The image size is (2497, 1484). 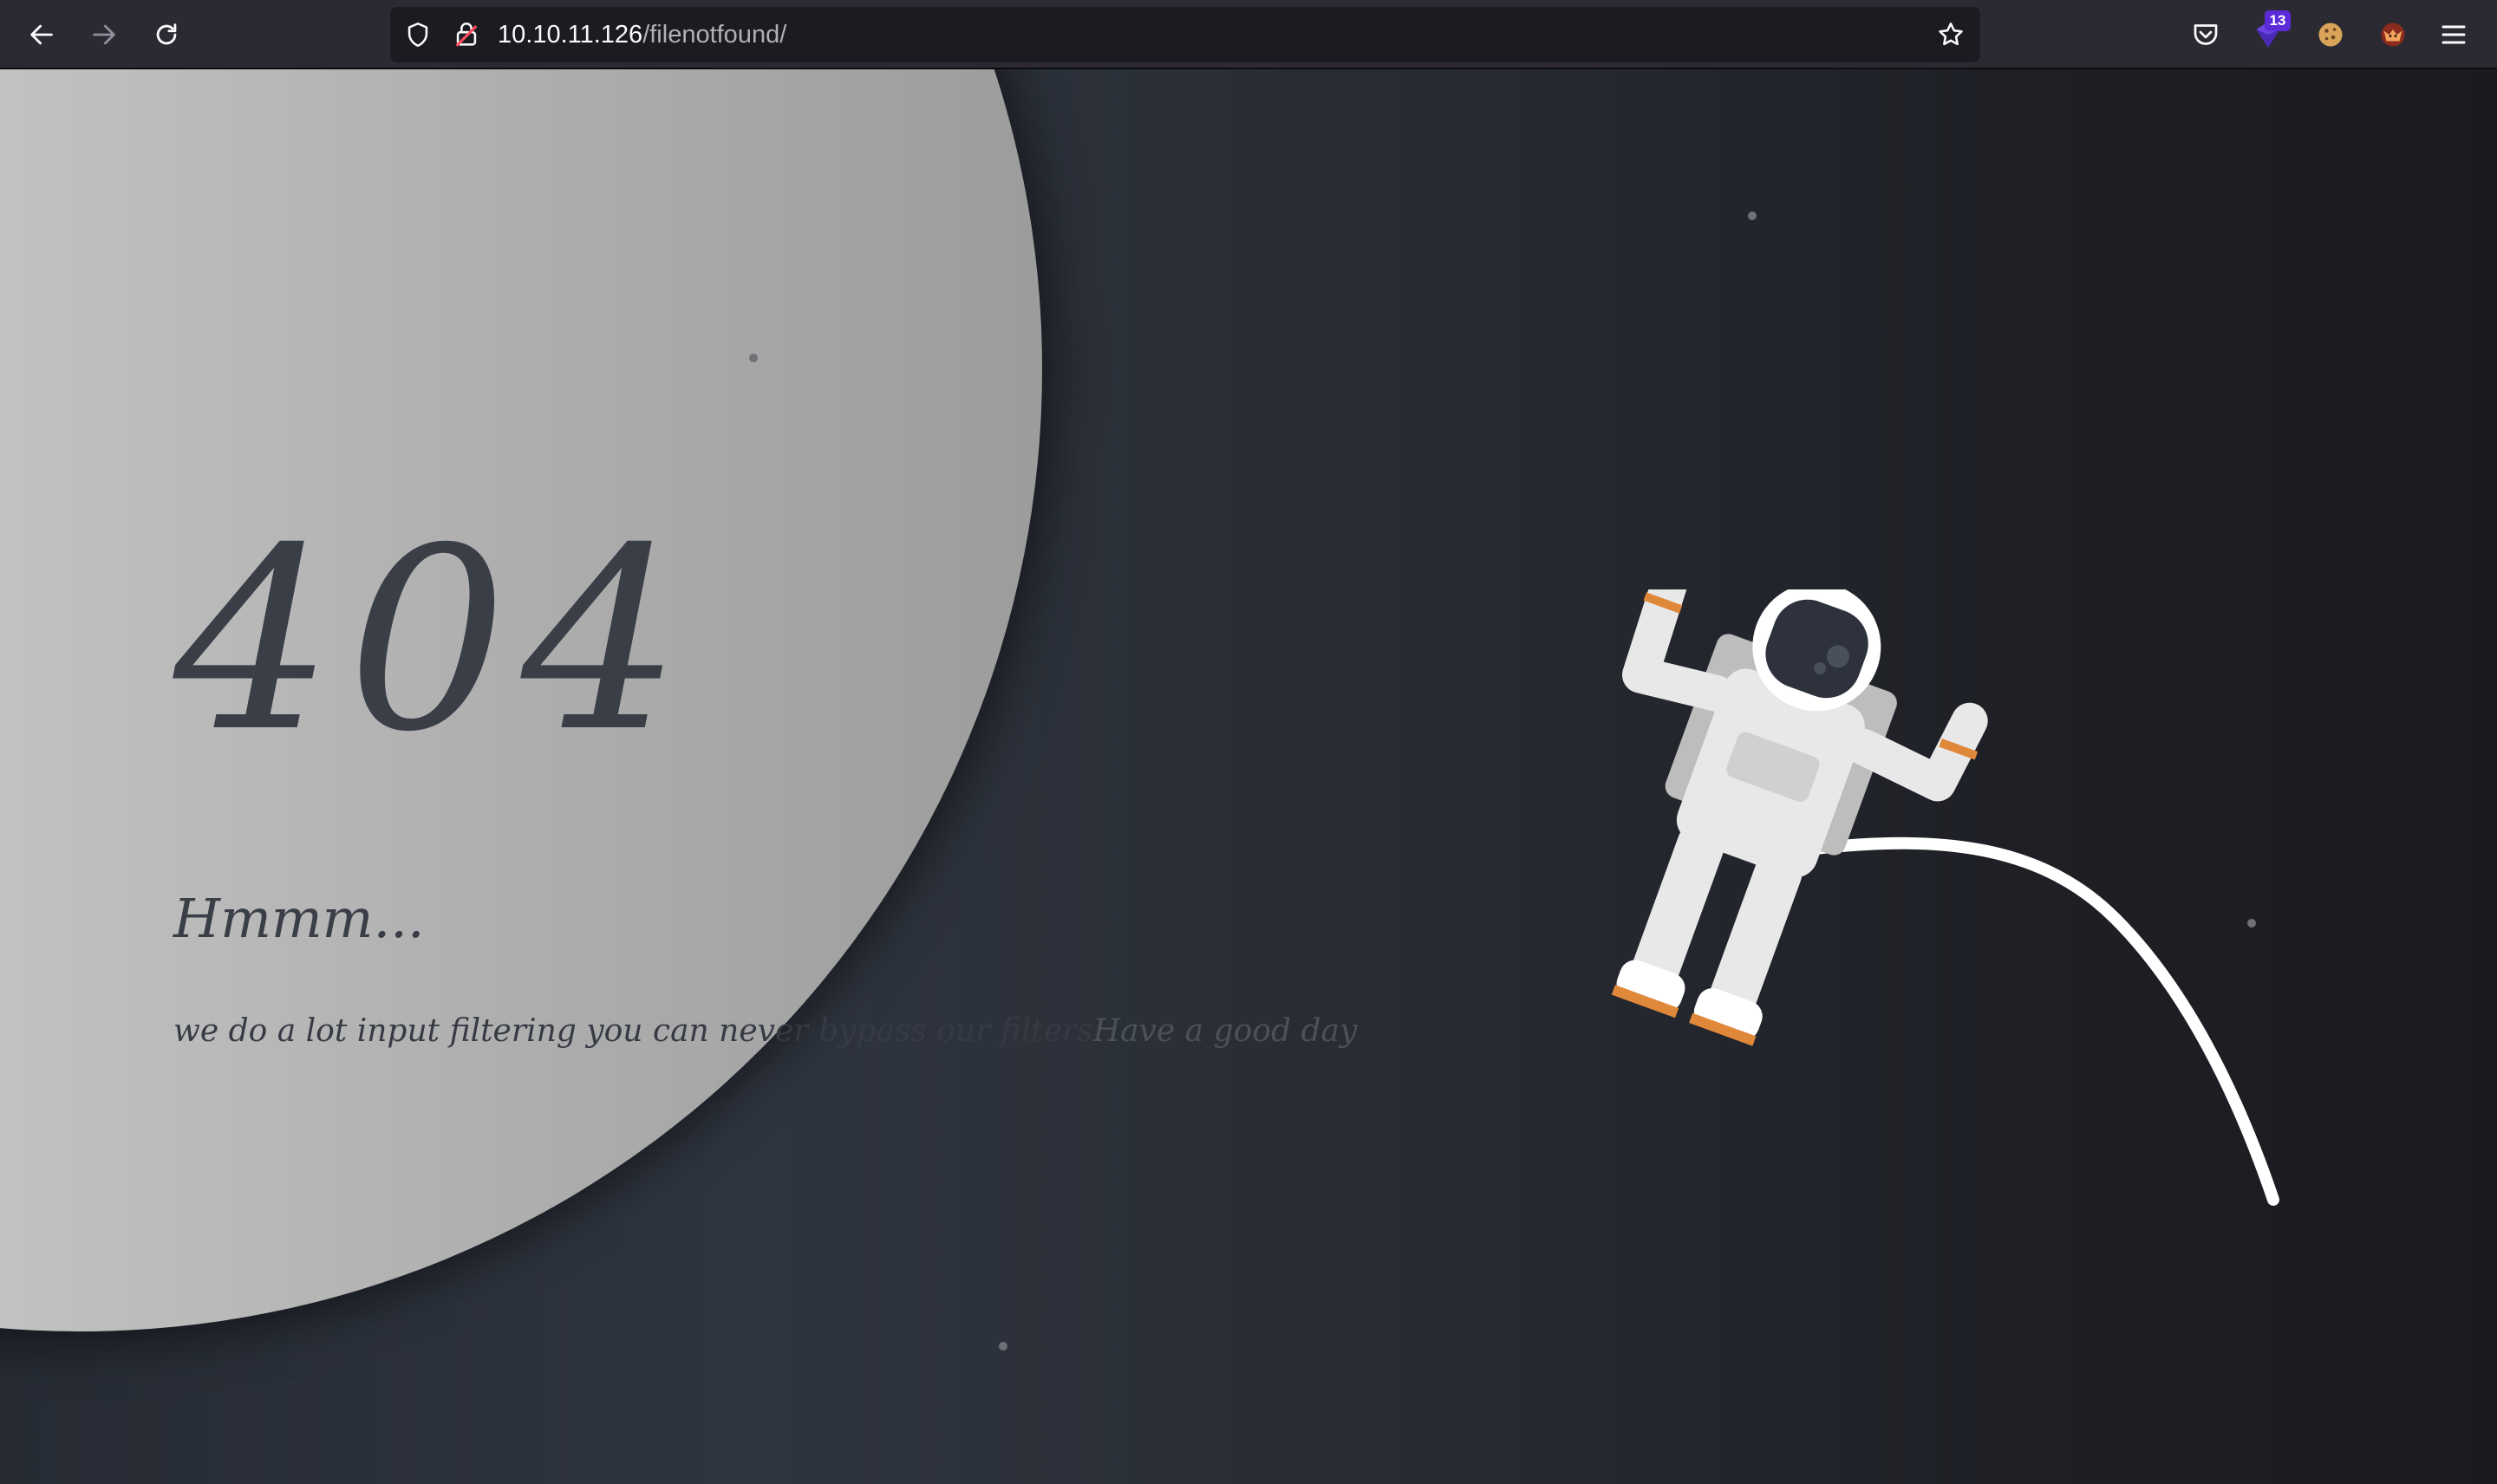 I want to click on reload-button, so click(x=166, y=34).